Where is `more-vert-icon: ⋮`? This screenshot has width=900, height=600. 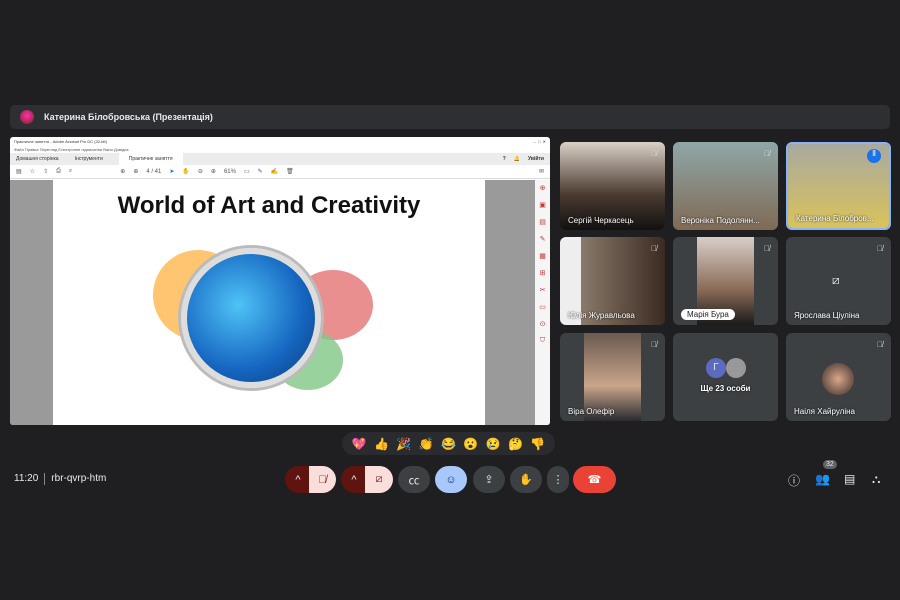
more-vert-icon: ⋮ is located at coordinates (558, 480).